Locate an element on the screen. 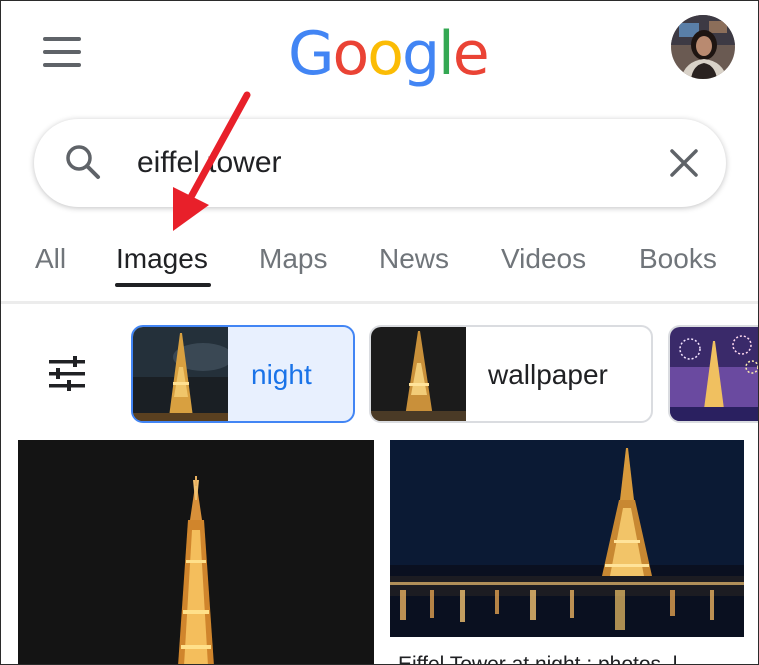 The width and height of the screenshot is (759, 665). annotation-arrow is located at coordinates (212, 161).